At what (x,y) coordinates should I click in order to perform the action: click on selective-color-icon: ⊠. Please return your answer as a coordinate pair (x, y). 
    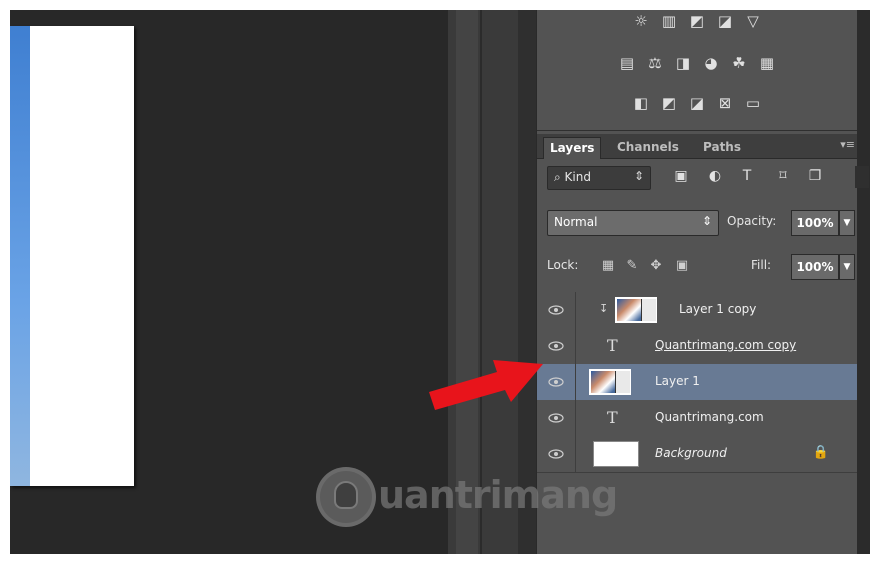
    Looking at the image, I should click on (725, 103).